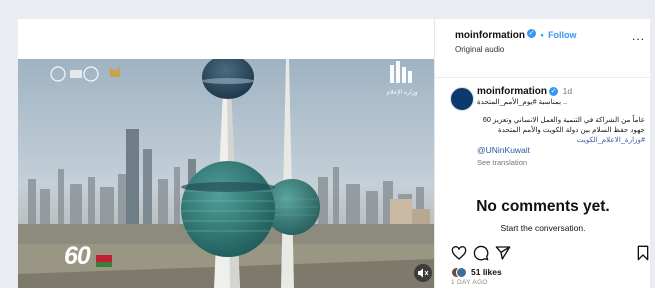 The width and height of the screenshot is (655, 288). Describe the element at coordinates (642, 253) in the screenshot. I see `bookmark-icon` at that location.